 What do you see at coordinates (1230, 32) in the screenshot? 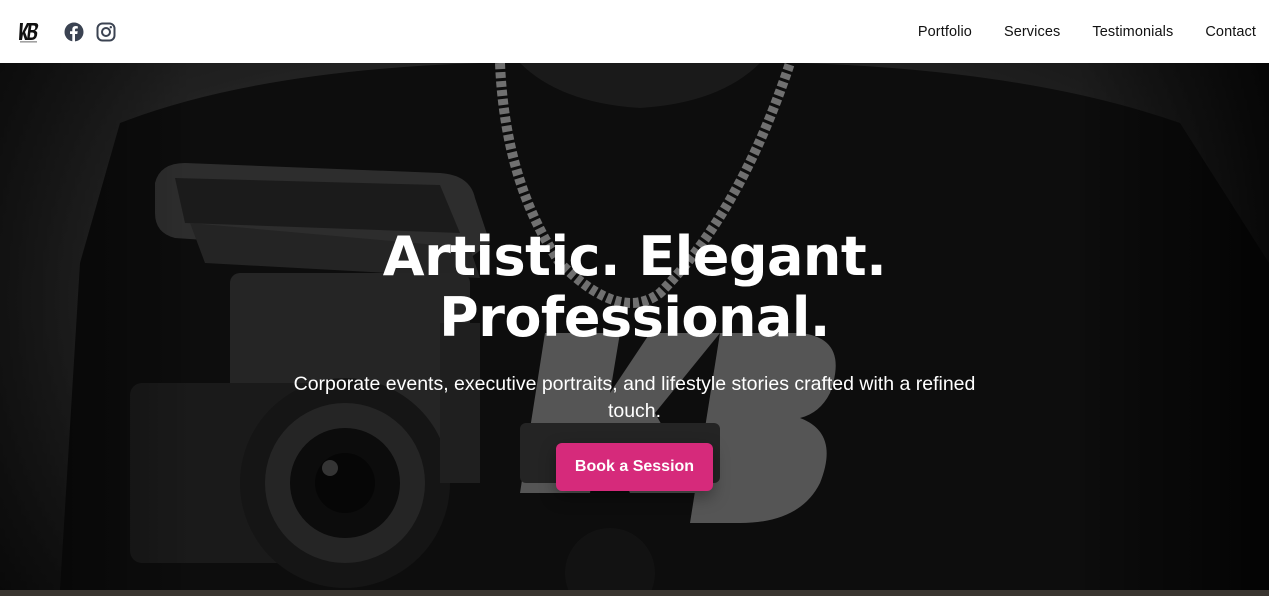
I see `nav-contact: Contact` at bounding box center [1230, 32].